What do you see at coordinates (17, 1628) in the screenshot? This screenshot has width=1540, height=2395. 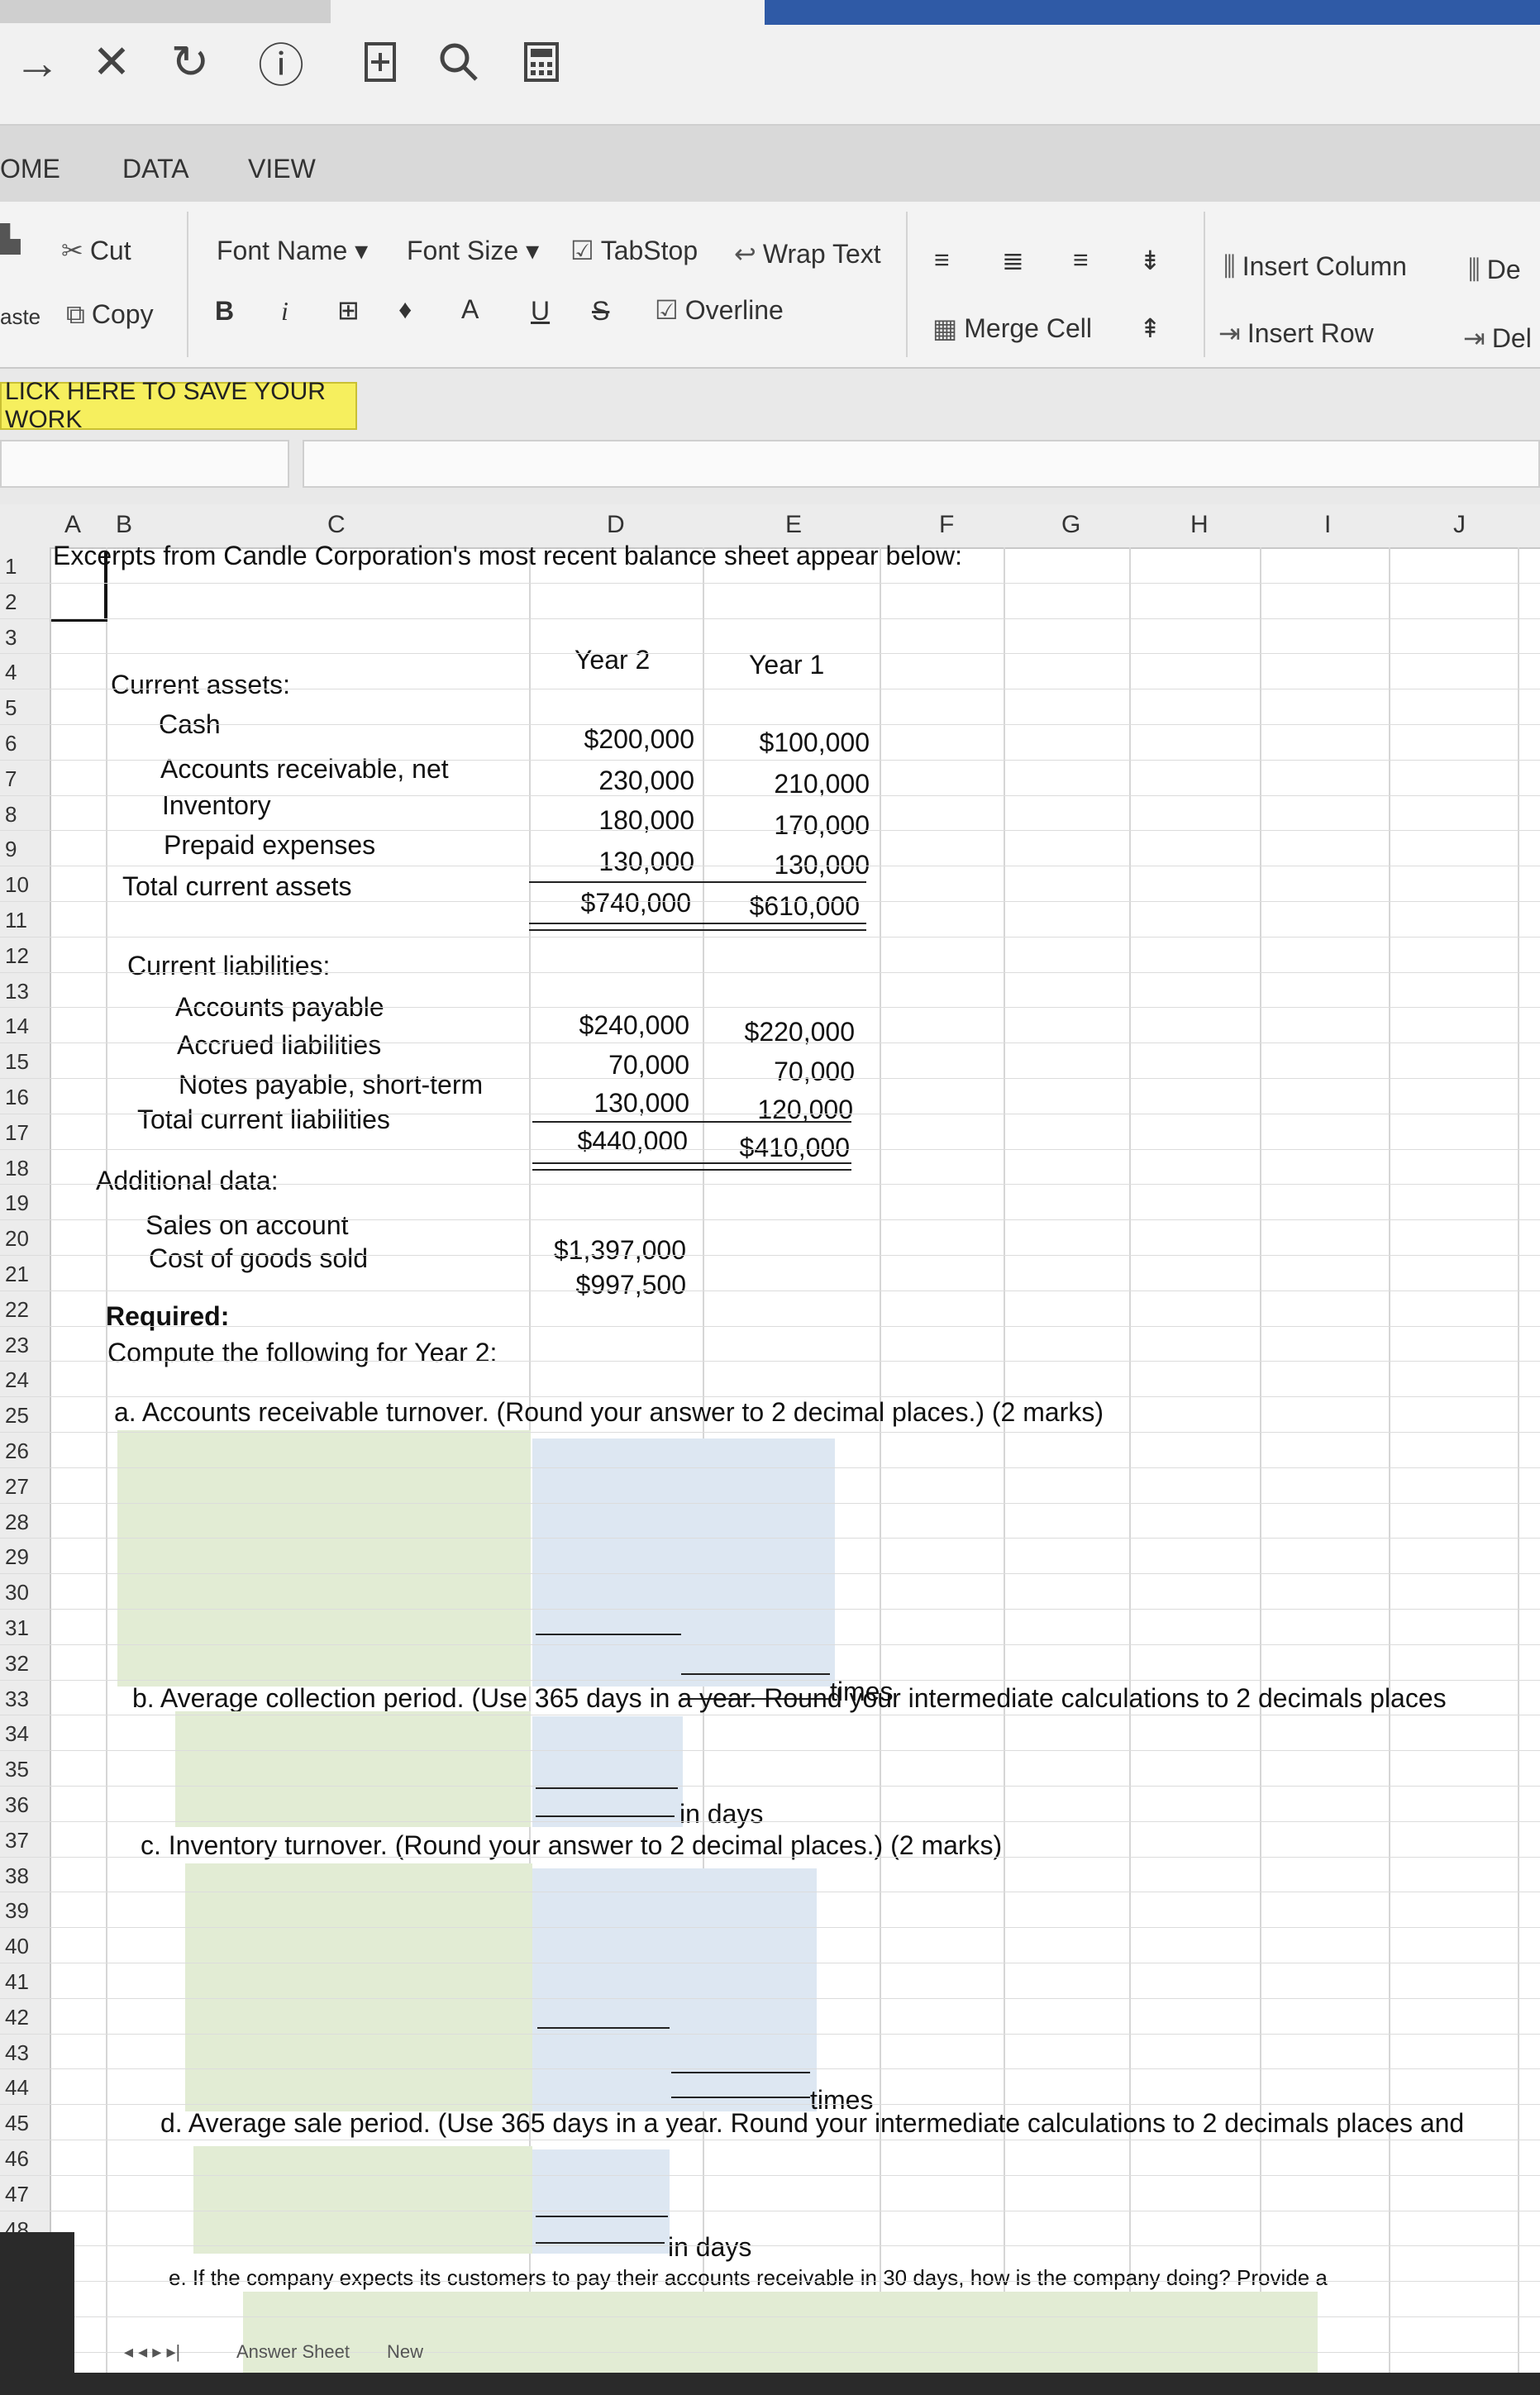 I see `row-header-31: 31` at bounding box center [17, 1628].